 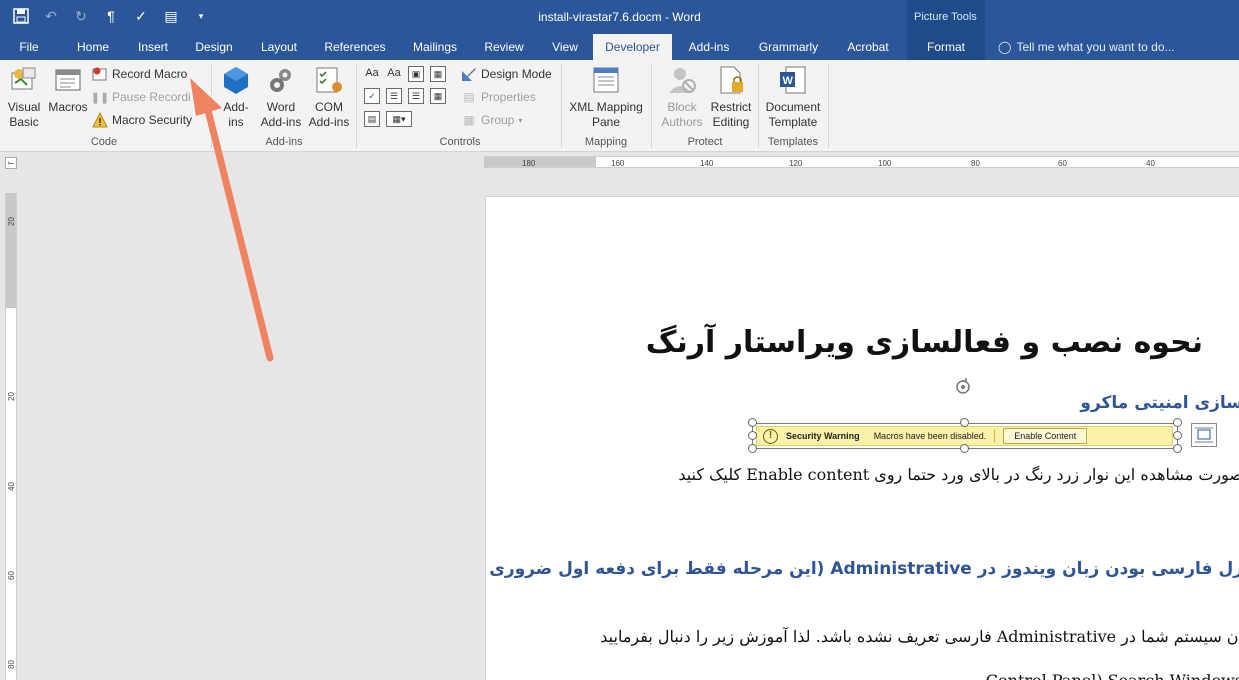 What do you see at coordinates (29, 47) in the screenshot?
I see `tab-file: File` at bounding box center [29, 47].